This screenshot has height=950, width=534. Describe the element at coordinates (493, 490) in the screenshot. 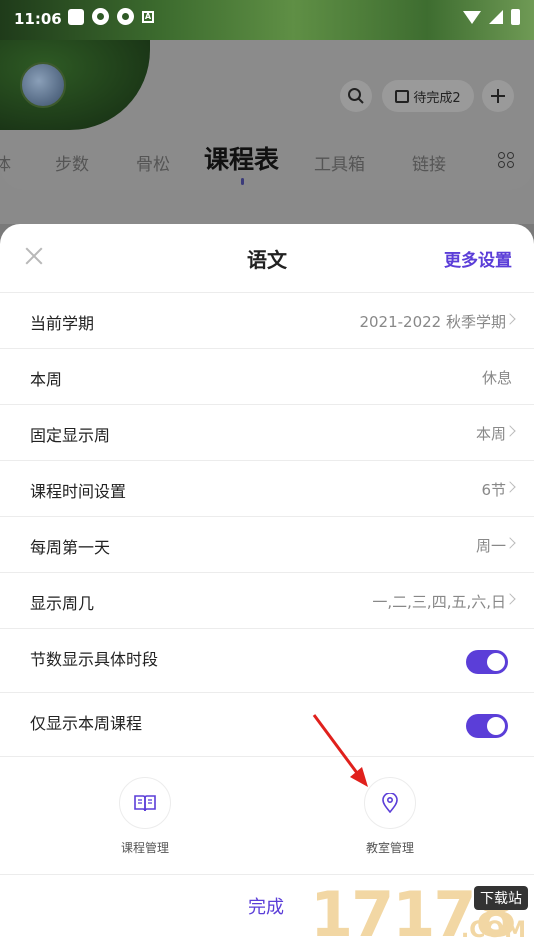

I see `row-value: 6节` at that location.